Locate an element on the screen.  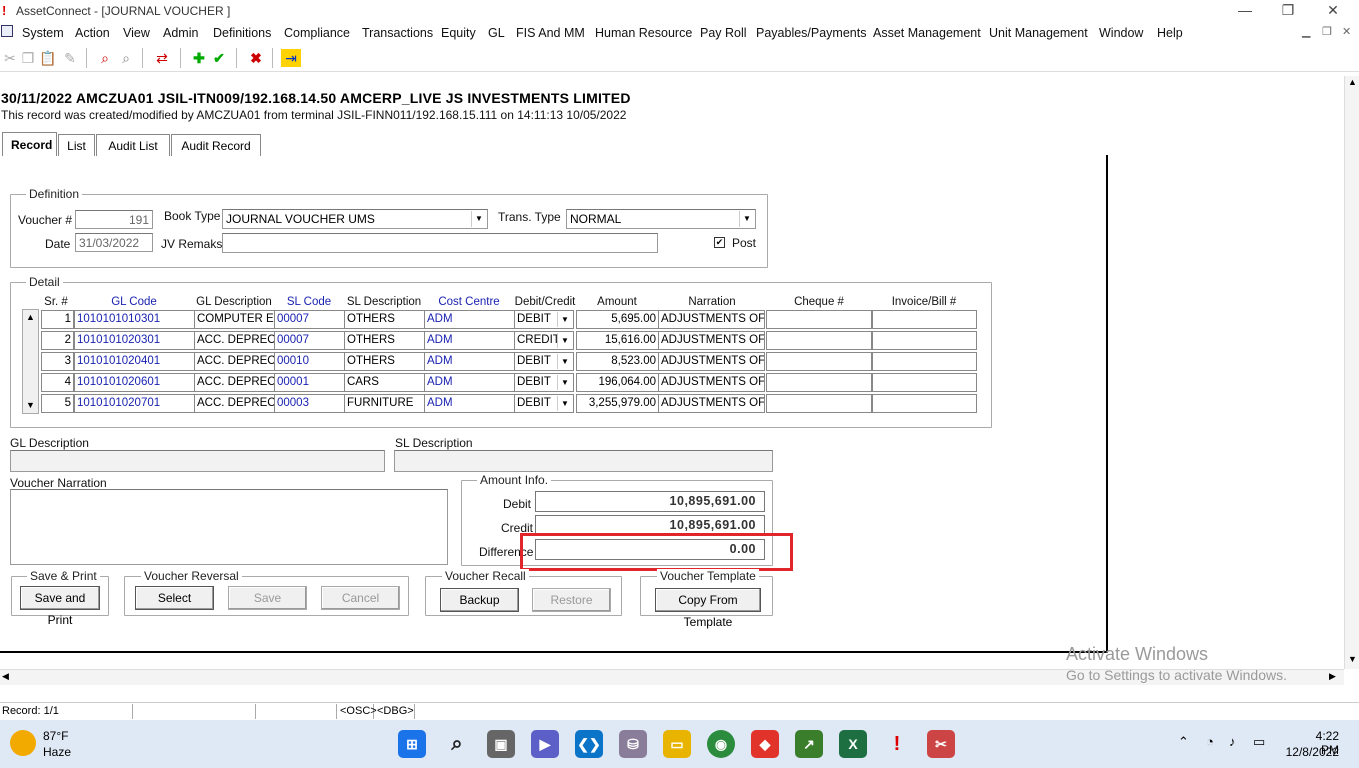
copy-icon: ❐ is located at coordinates (28, 58).